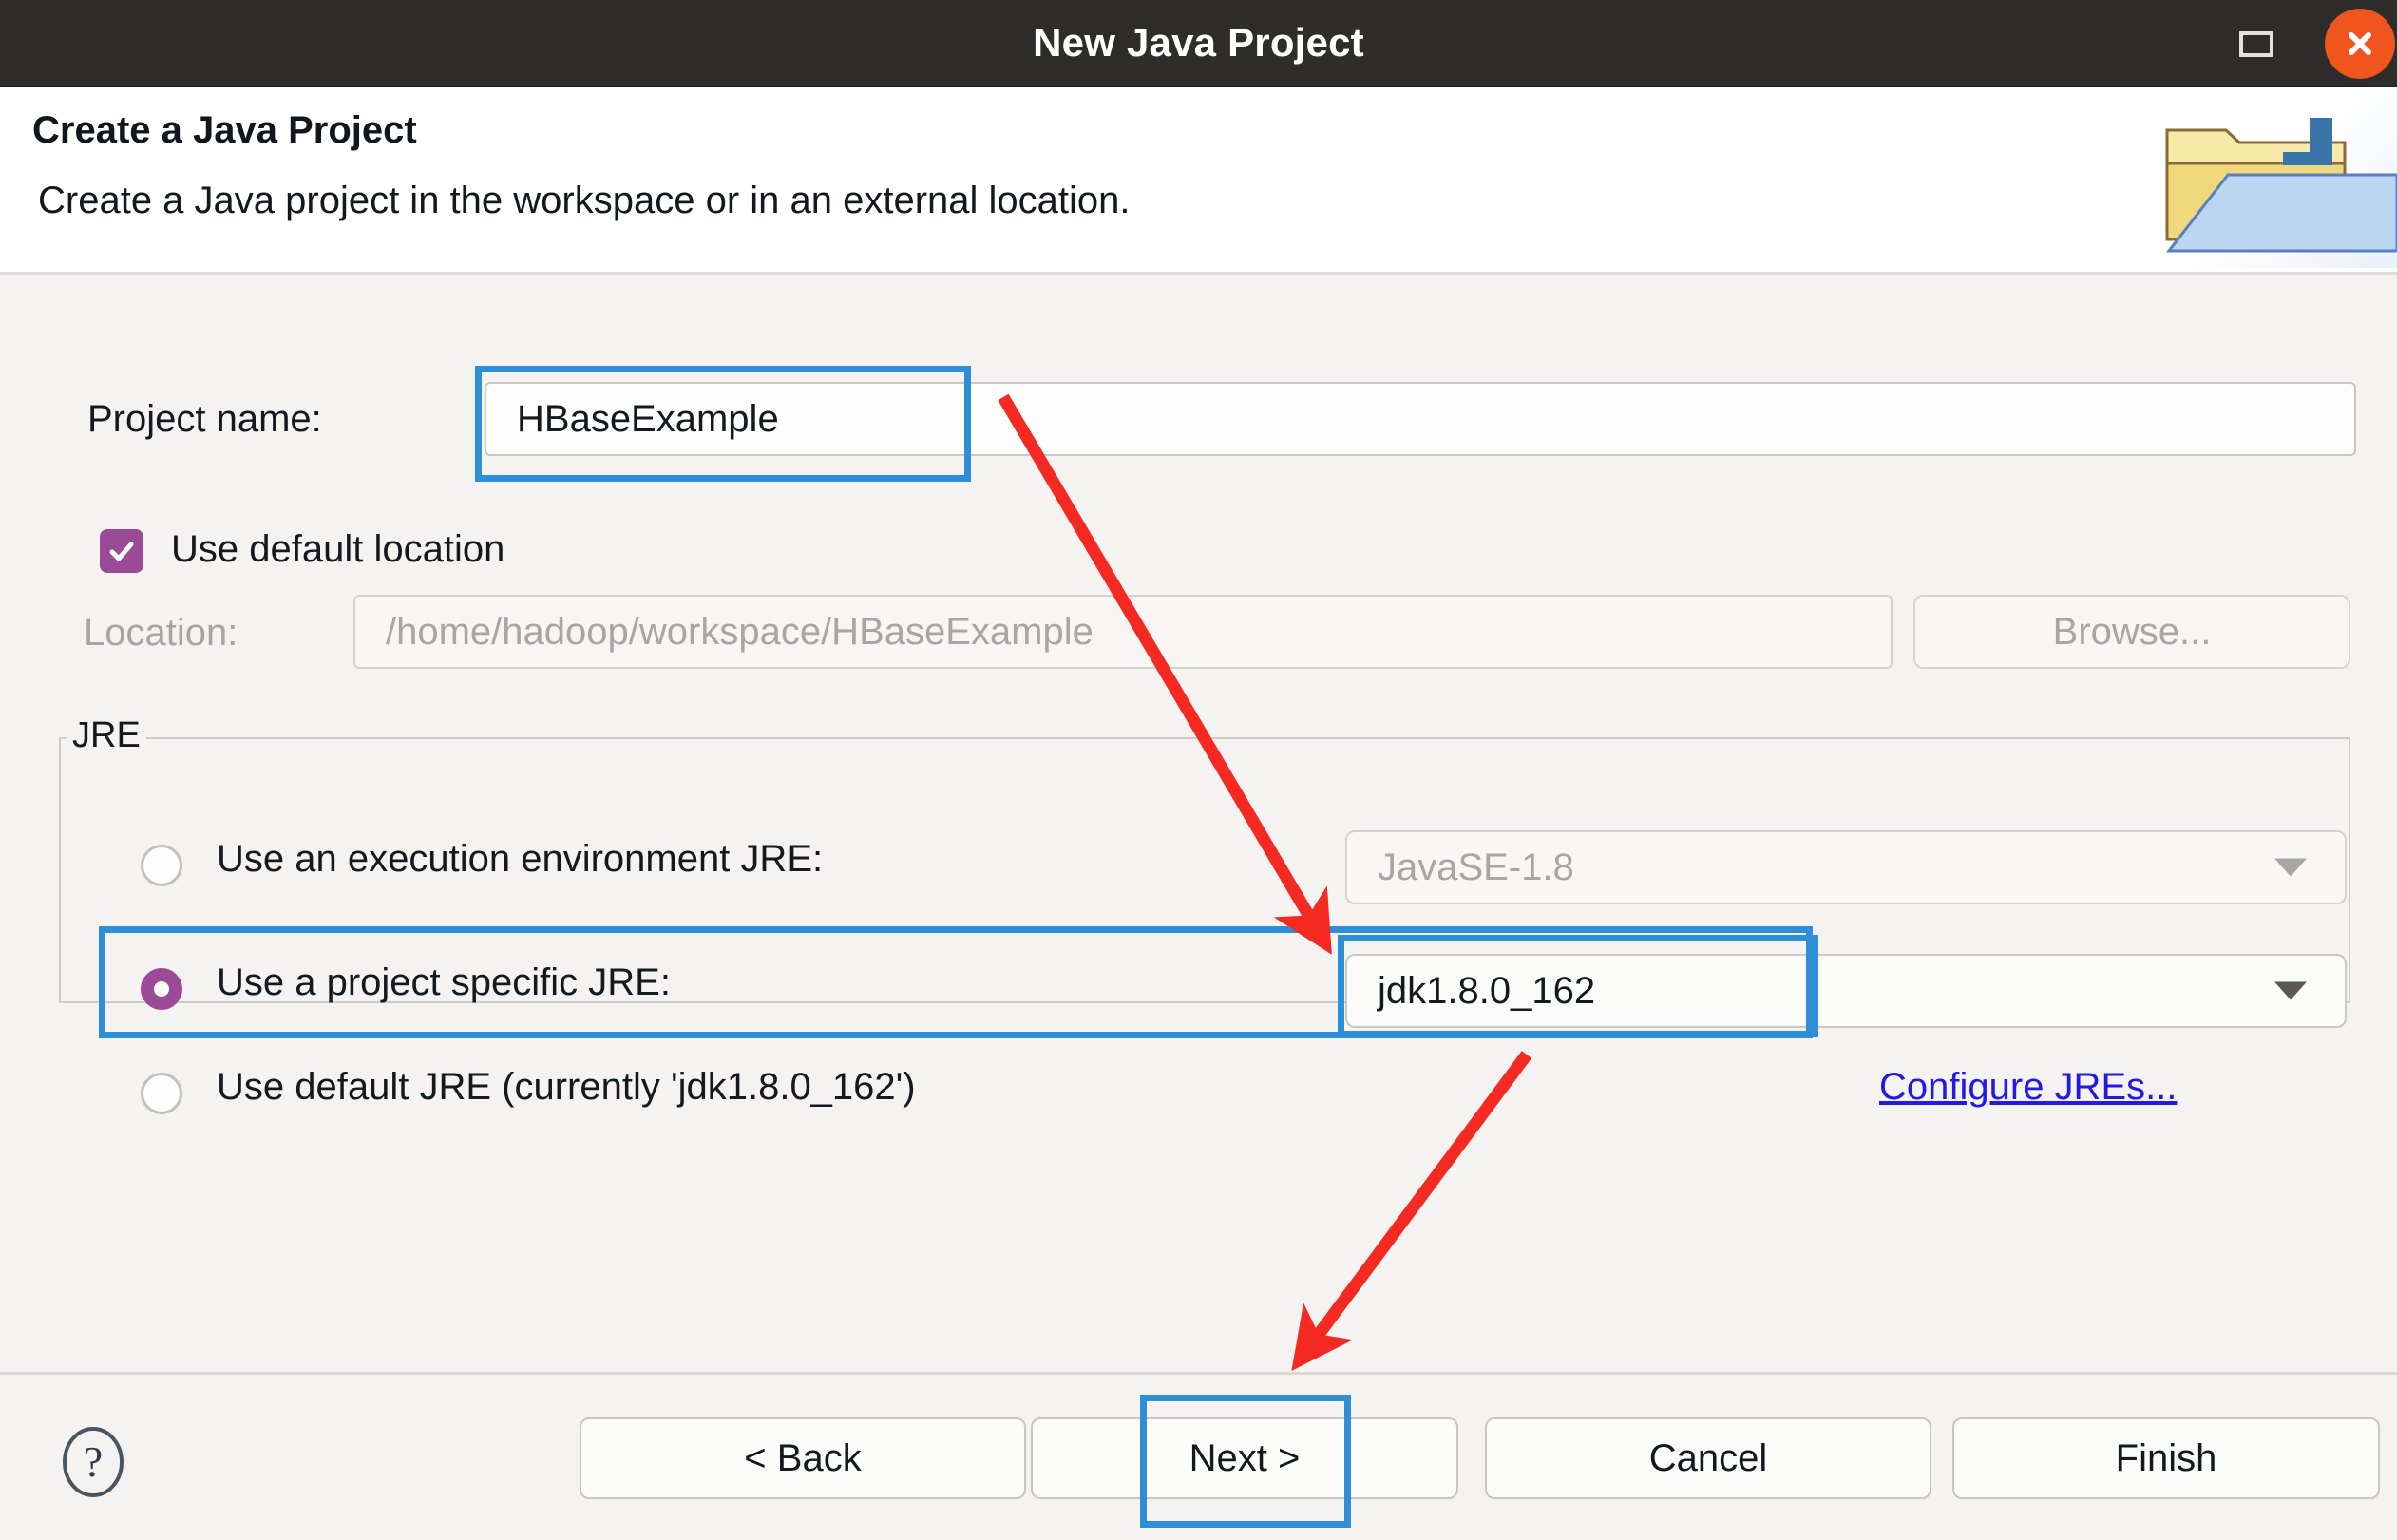 This screenshot has width=2397, height=1540. Describe the element at coordinates (1708, 1458) in the screenshot. I see `cancel-button: Cancel` at that location.